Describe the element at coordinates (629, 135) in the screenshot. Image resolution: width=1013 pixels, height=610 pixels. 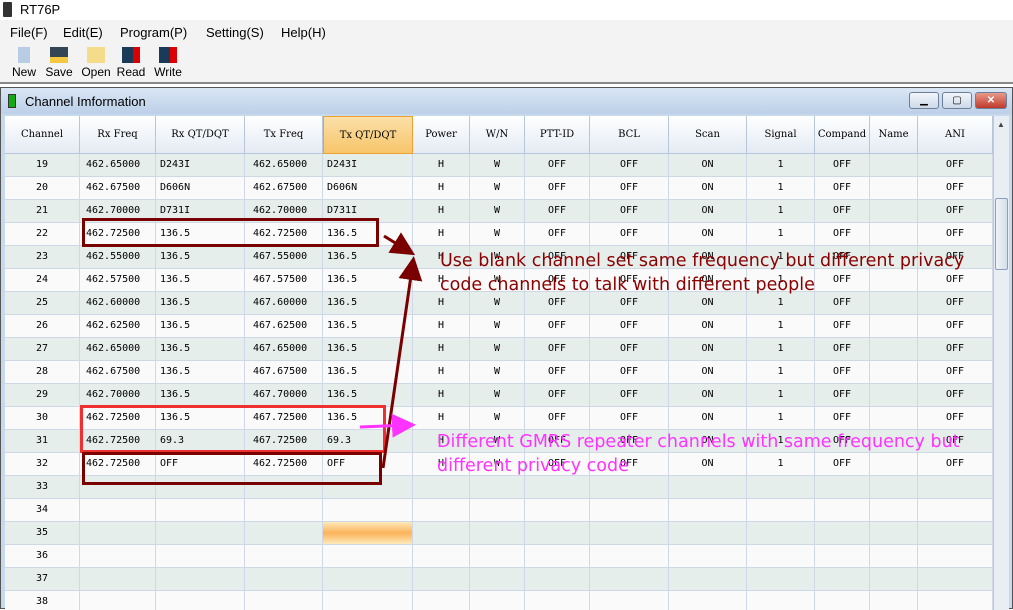
I see `column-header-bcl: BCL` at that location.